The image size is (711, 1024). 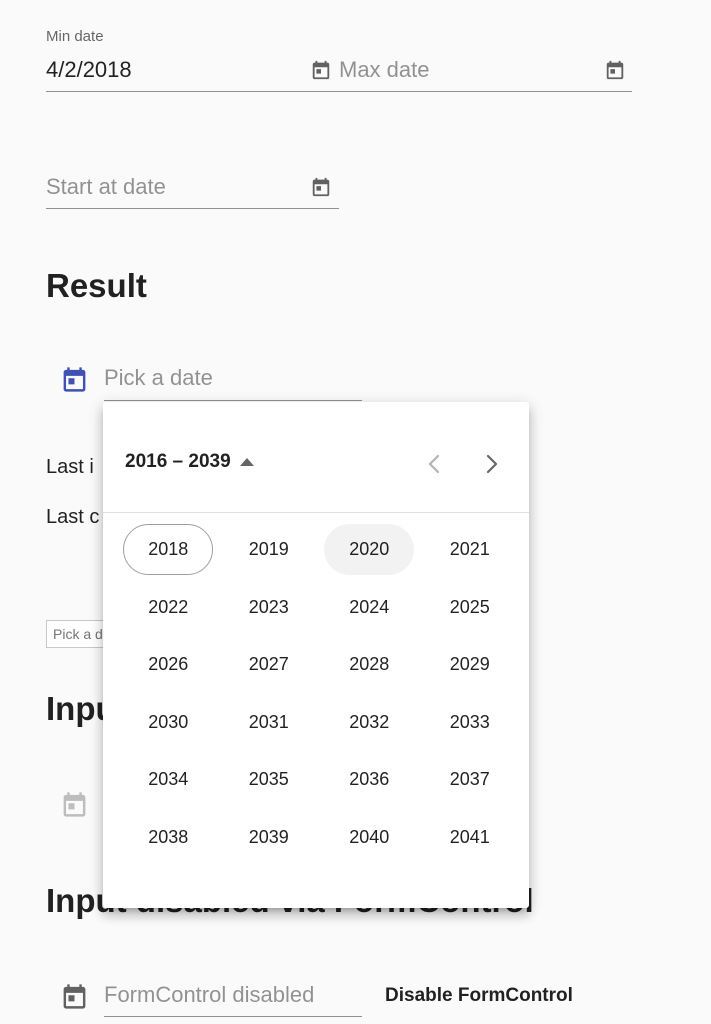 I want to click on year-label: 2037, so click(x=469, y=779).